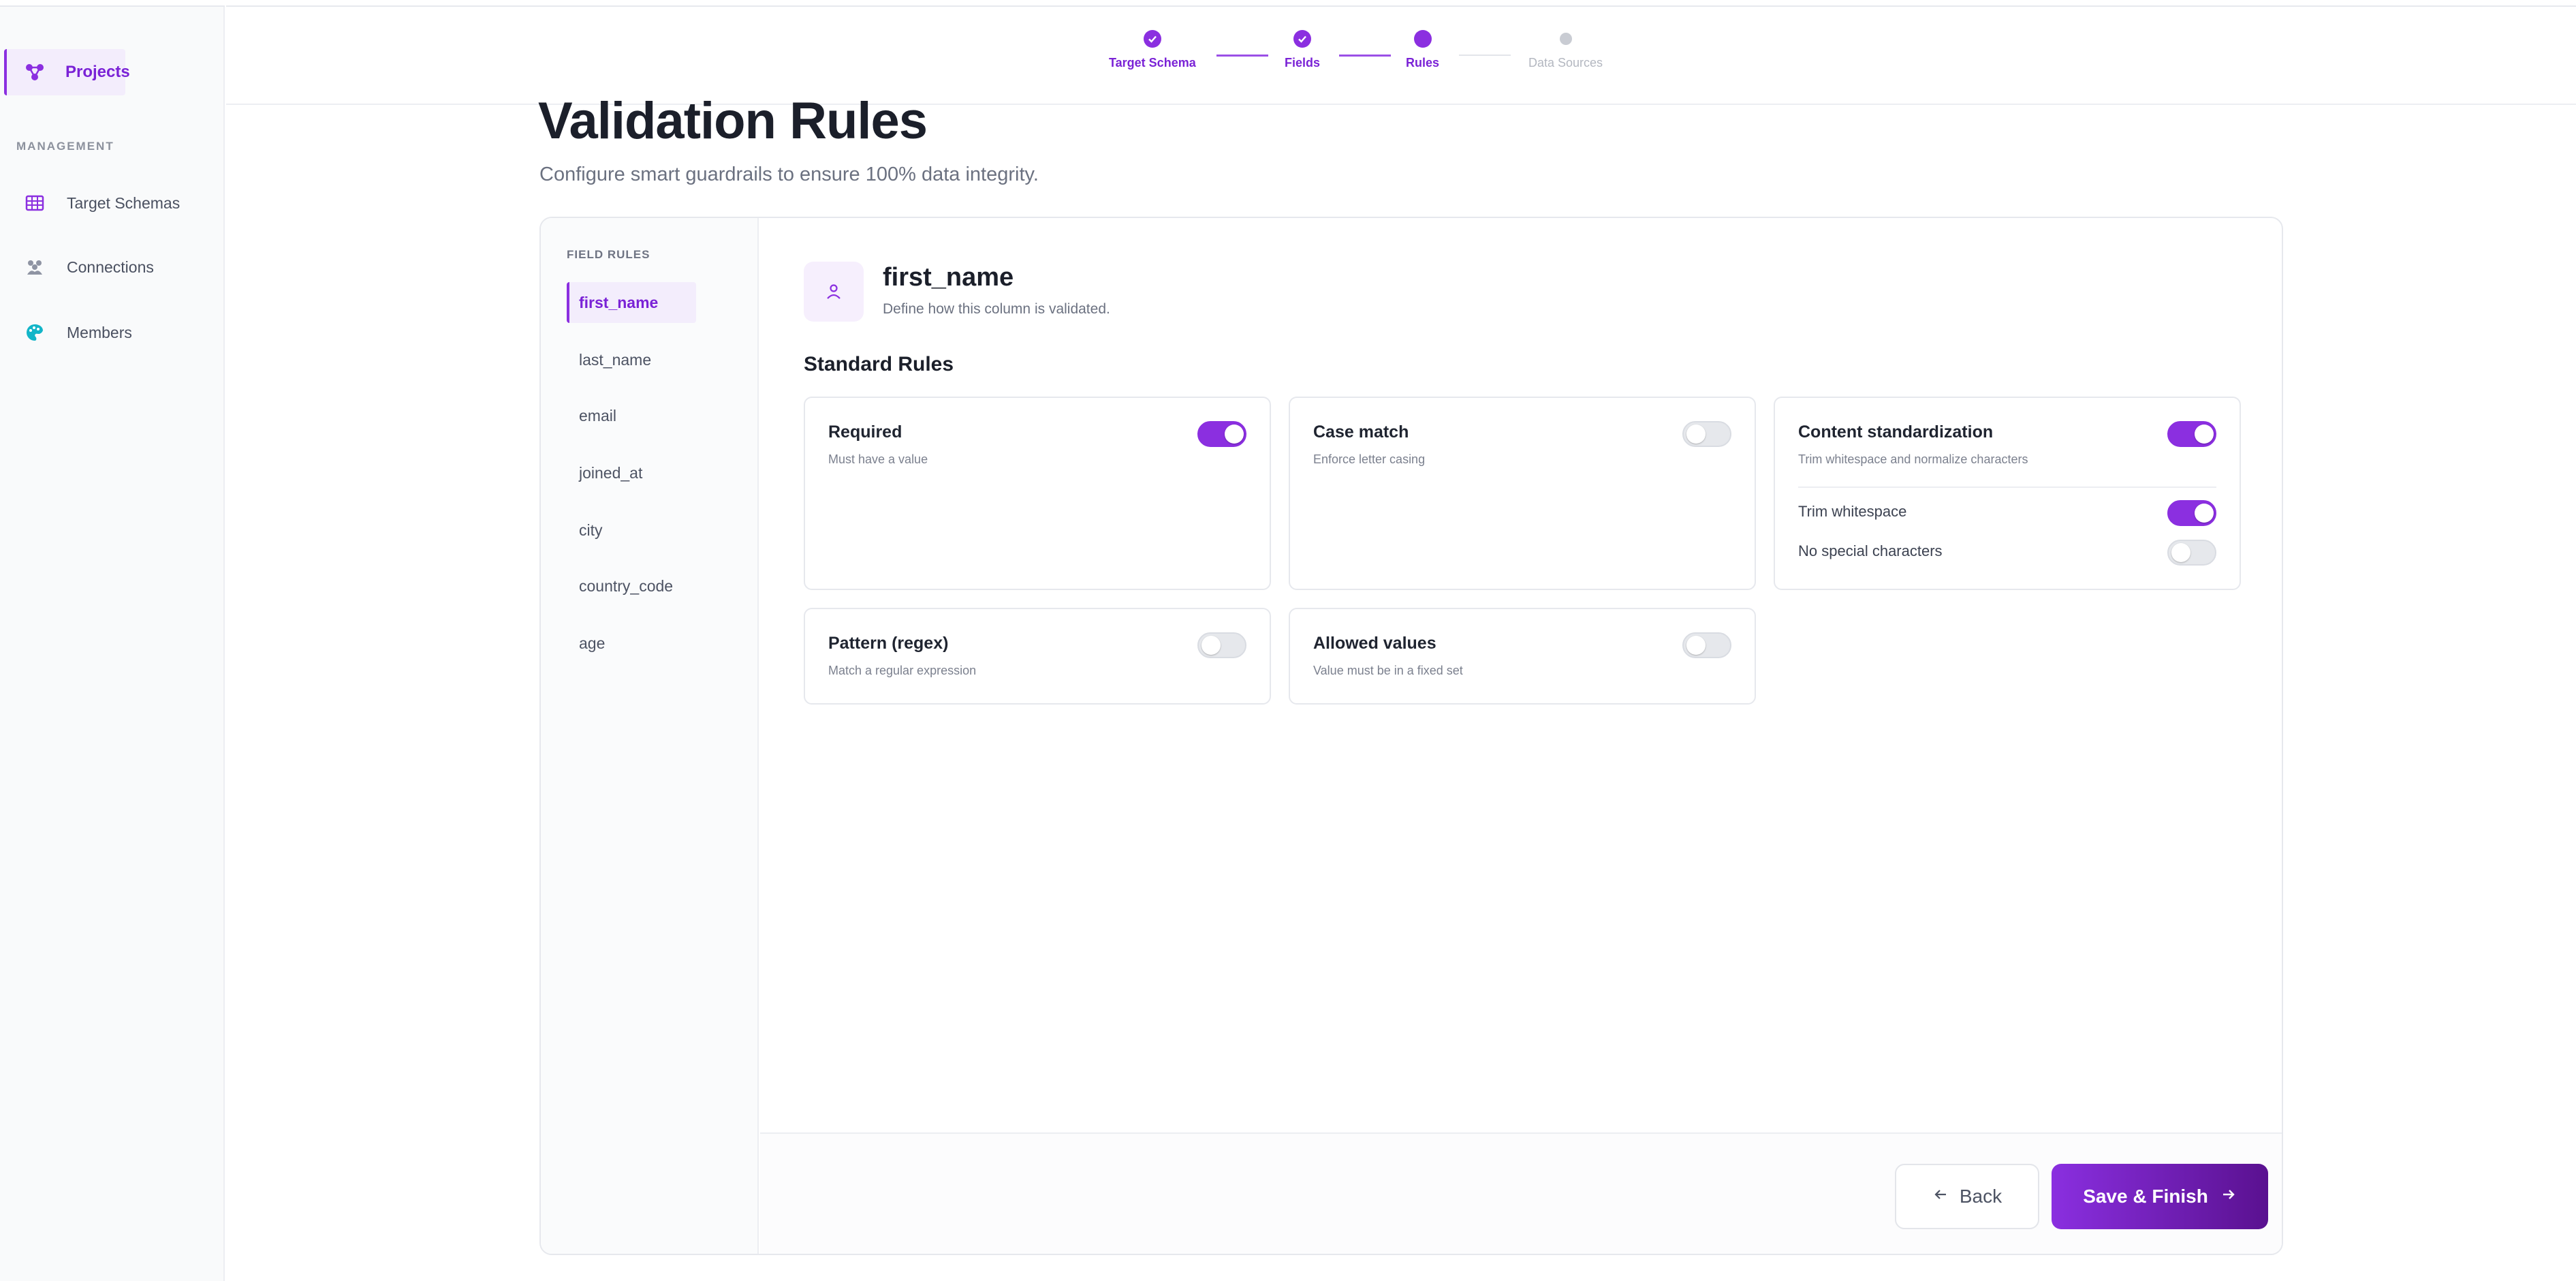 The width and height of the screenshot is (2576, 1281). Describe the element at coordinates (65, 147) in the screenshot. I see `sidebar-section-label: MANAGEMENT` at that location.